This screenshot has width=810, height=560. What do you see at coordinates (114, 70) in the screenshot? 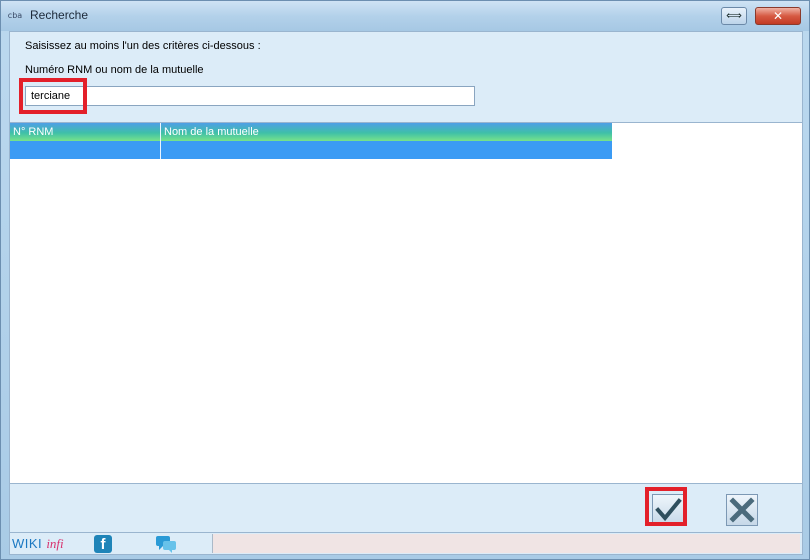
I see `search-field-label: Numéro RNM ou nom de la mutuelle` at bounding box center [114, 70].